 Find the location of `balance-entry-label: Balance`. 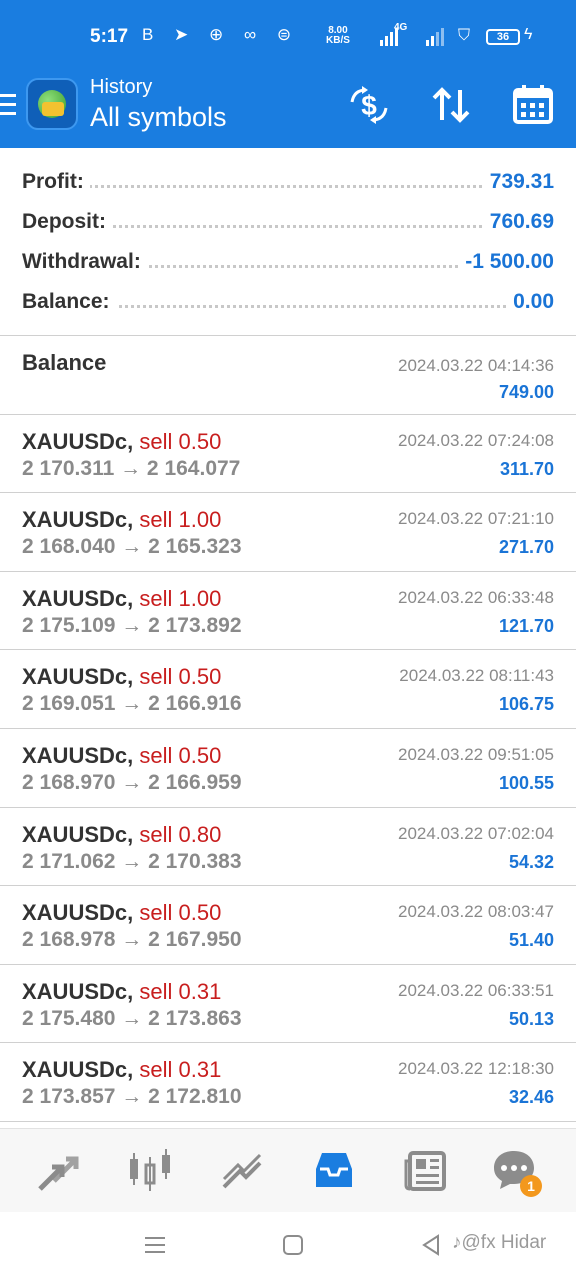

balance-entry-label: Balance is located at coordinates (64, 362).